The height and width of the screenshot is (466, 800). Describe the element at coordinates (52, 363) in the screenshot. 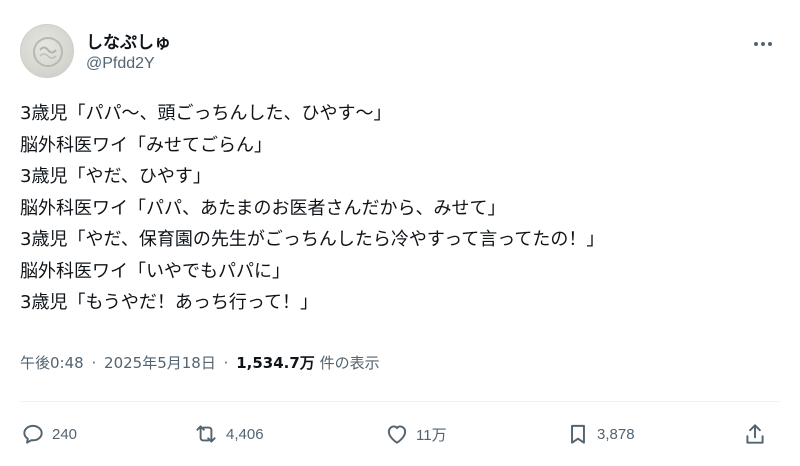

I see `tweet-time: 午後0:48` at that location.